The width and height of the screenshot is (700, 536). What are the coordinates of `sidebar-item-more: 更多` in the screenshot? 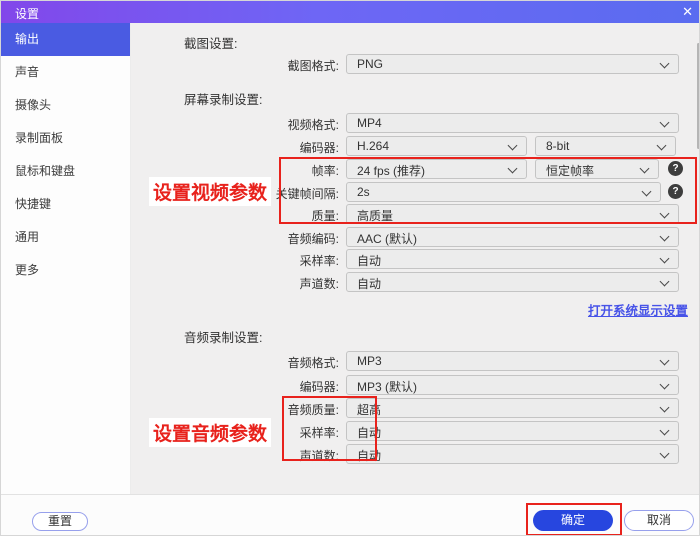 It's located at (65, 270).